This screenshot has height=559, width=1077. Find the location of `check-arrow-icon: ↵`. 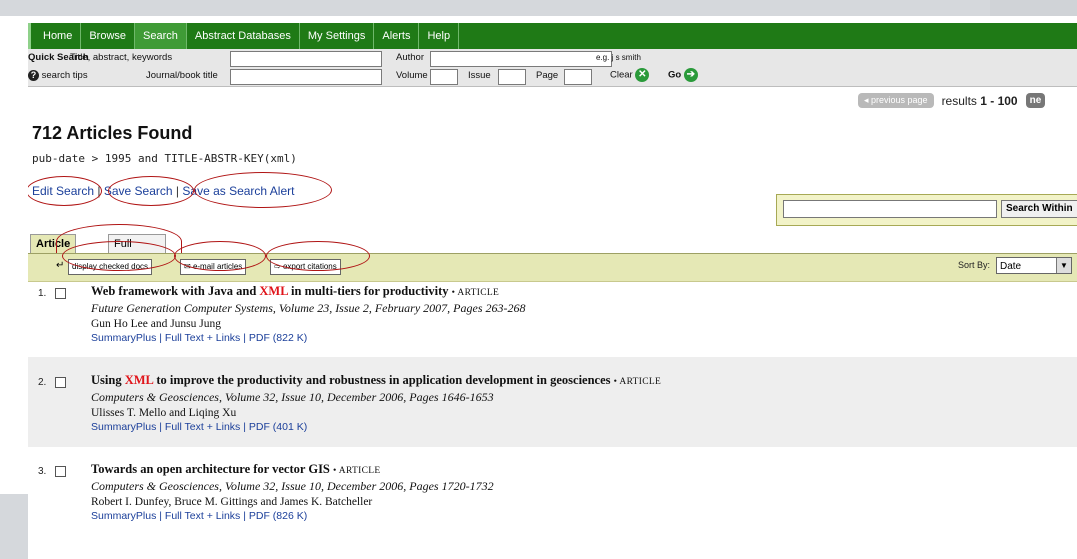

check-arrow-icon: ↵ is located at coordinates (60, 265).